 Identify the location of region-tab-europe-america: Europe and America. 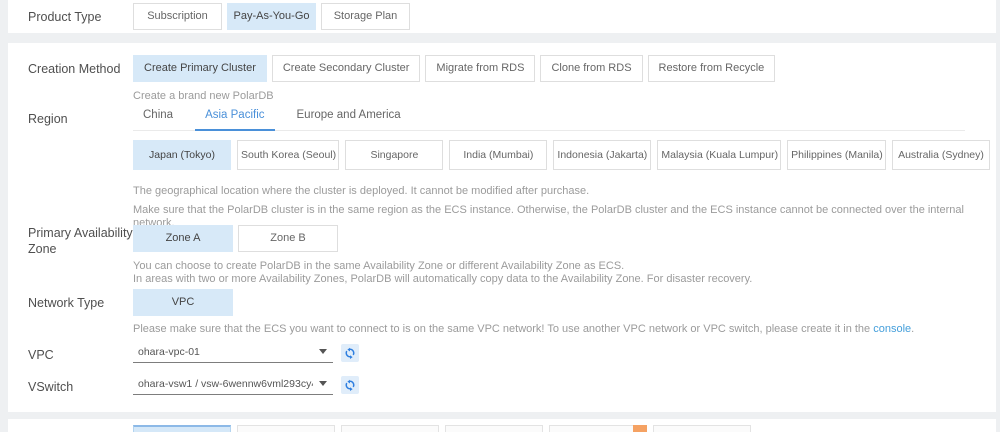
(349, 118).